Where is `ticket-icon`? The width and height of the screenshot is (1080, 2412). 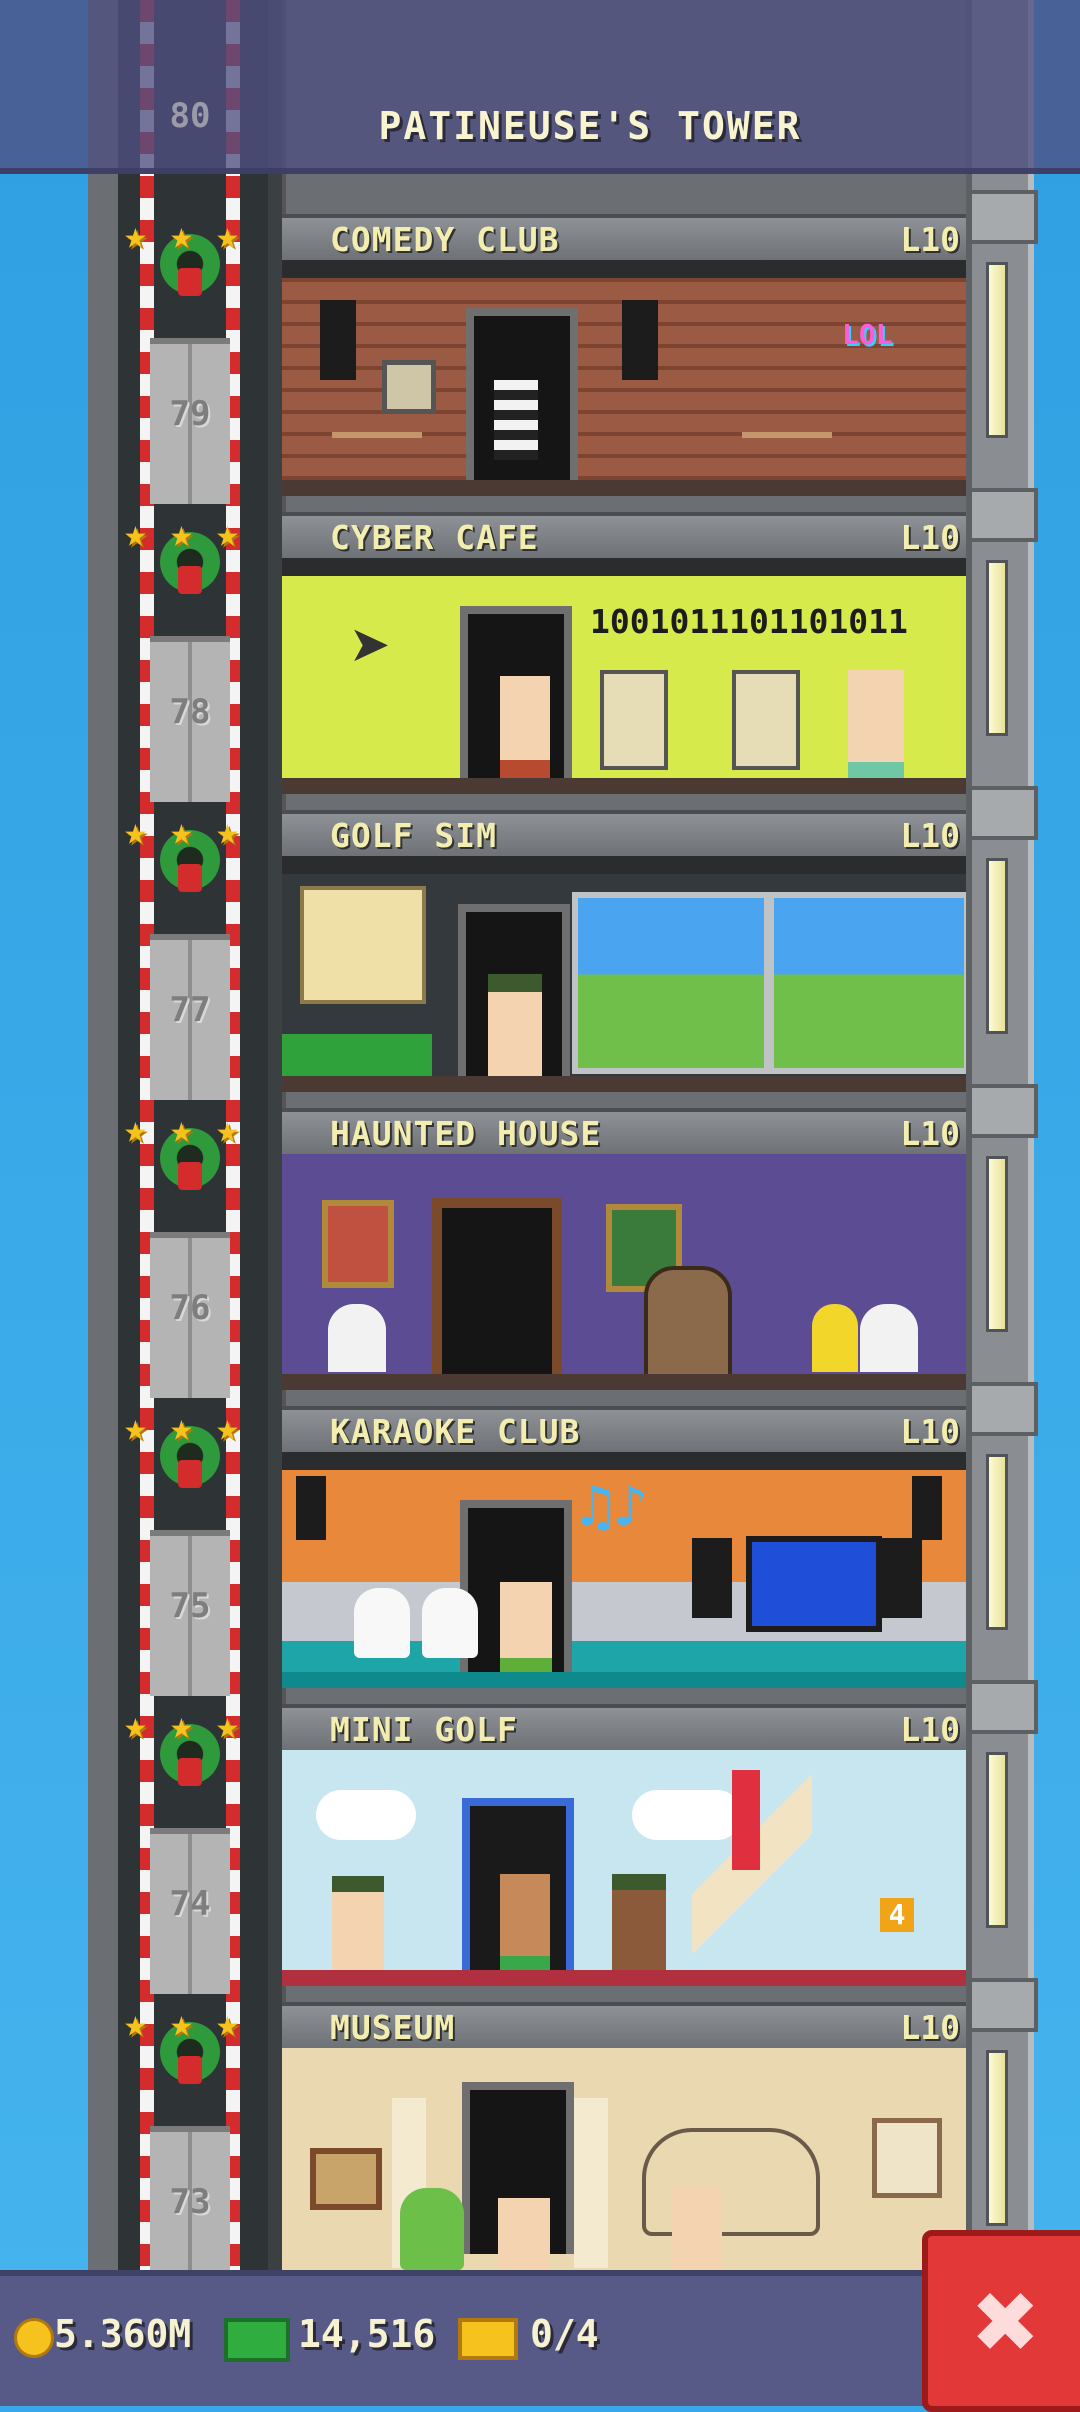 ticket-icon is located at coordinates (488, 2339).